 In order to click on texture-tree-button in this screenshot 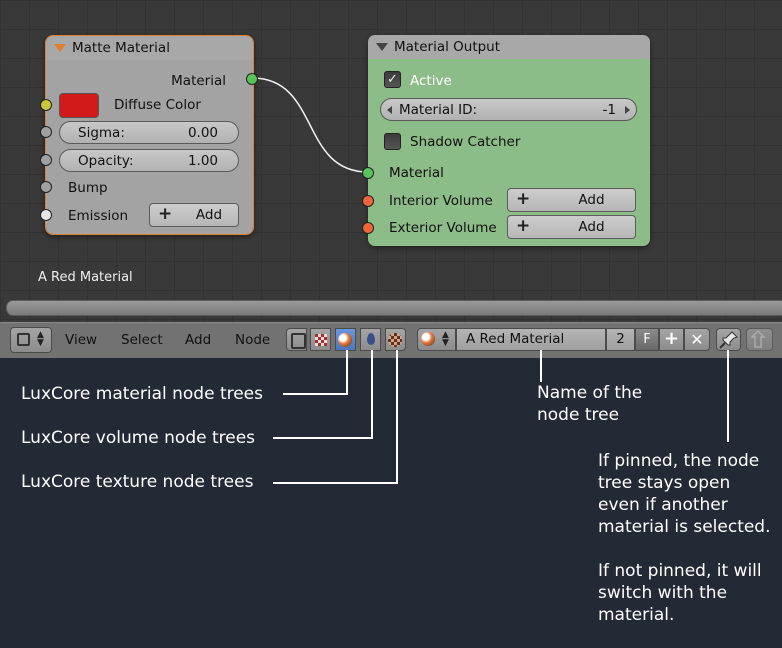, I will do `click(320, 339)`.